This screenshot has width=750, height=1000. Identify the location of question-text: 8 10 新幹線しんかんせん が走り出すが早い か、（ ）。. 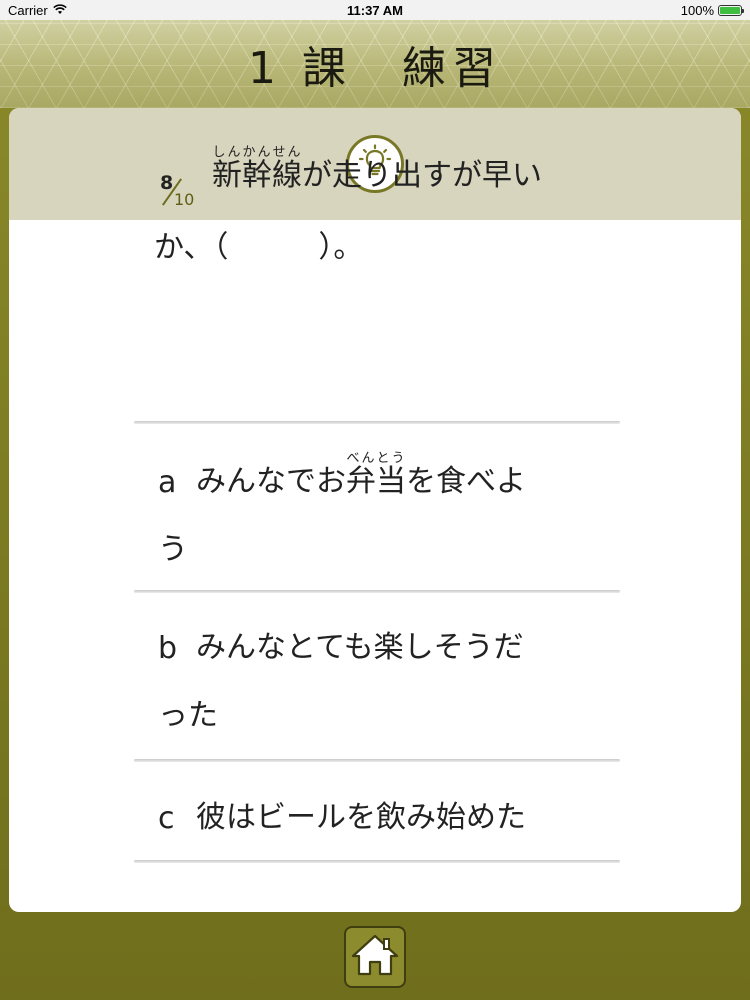
(374, 212).